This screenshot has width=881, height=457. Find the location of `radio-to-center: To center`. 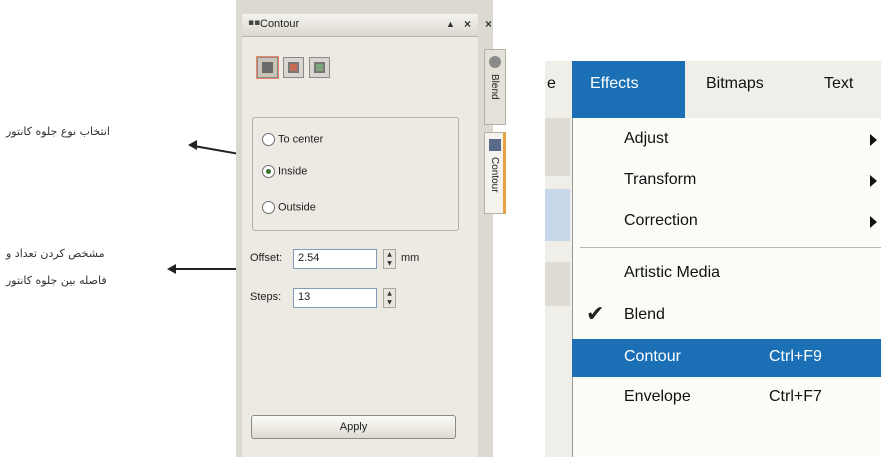

radio-to-center: To center is located at coordinates (292, 142).